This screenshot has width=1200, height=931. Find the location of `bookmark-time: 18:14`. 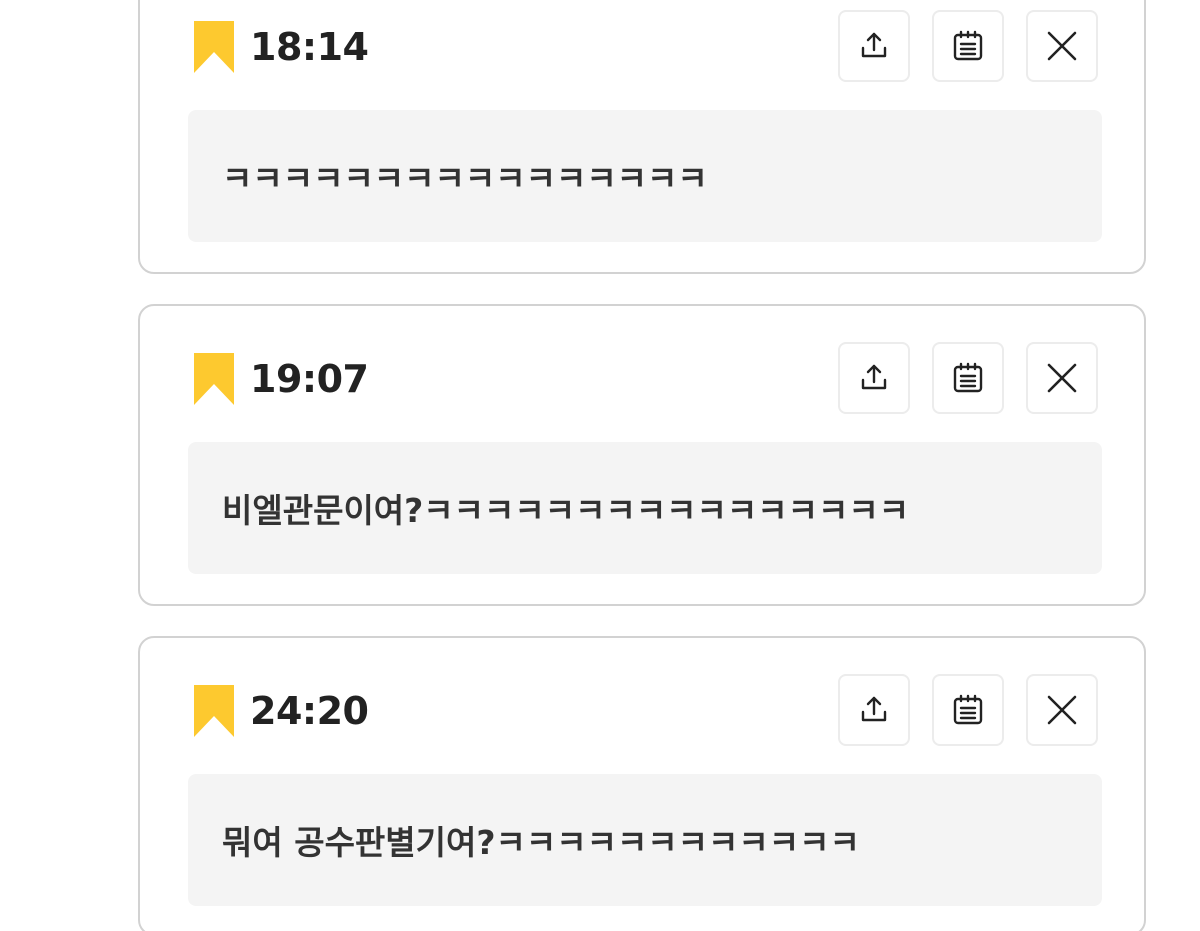

bookmark-time: 18:14 is located at coordinates (309, 47).